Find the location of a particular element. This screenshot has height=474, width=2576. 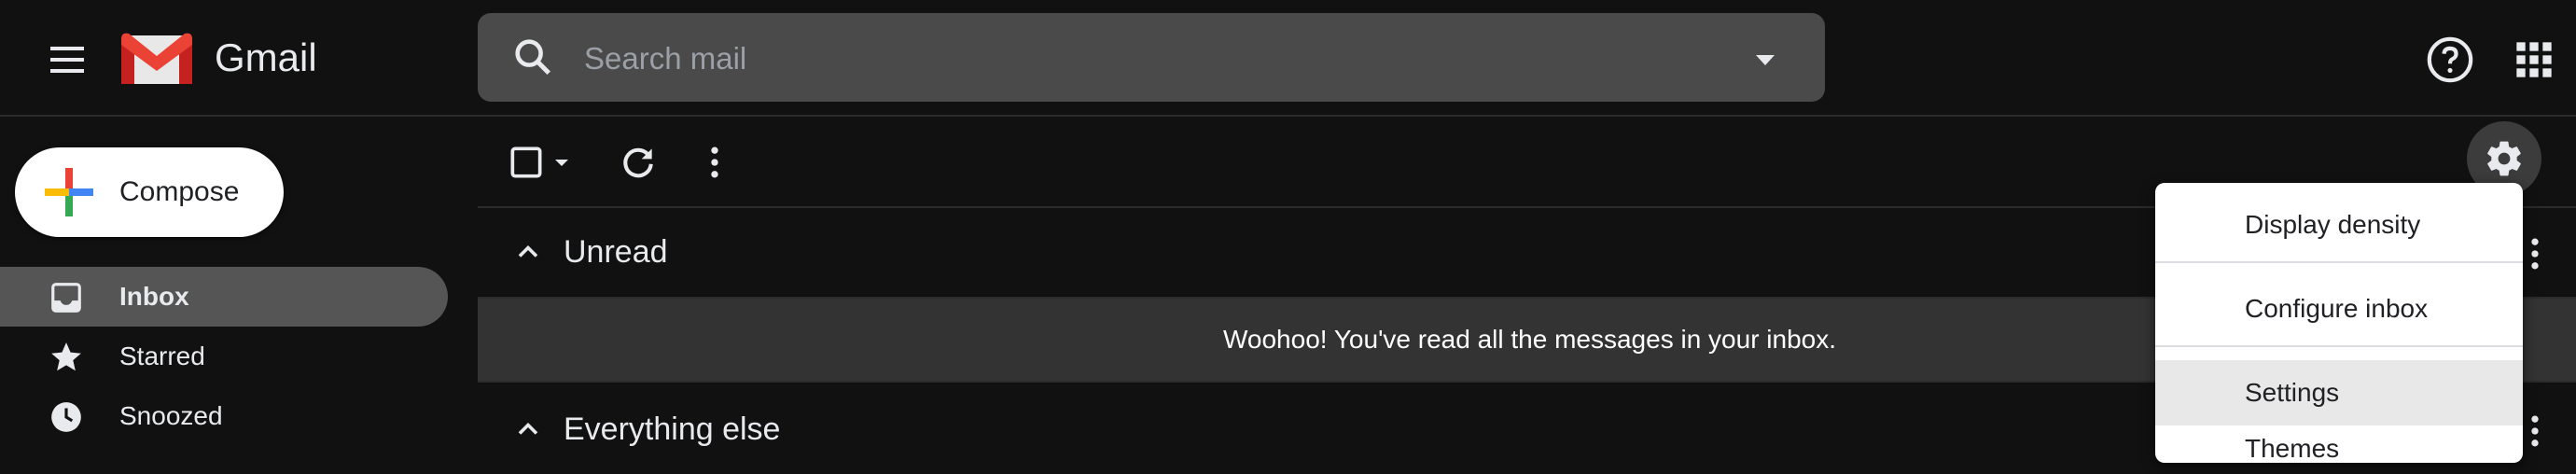

star-icon is located at coordinates (66, 357).